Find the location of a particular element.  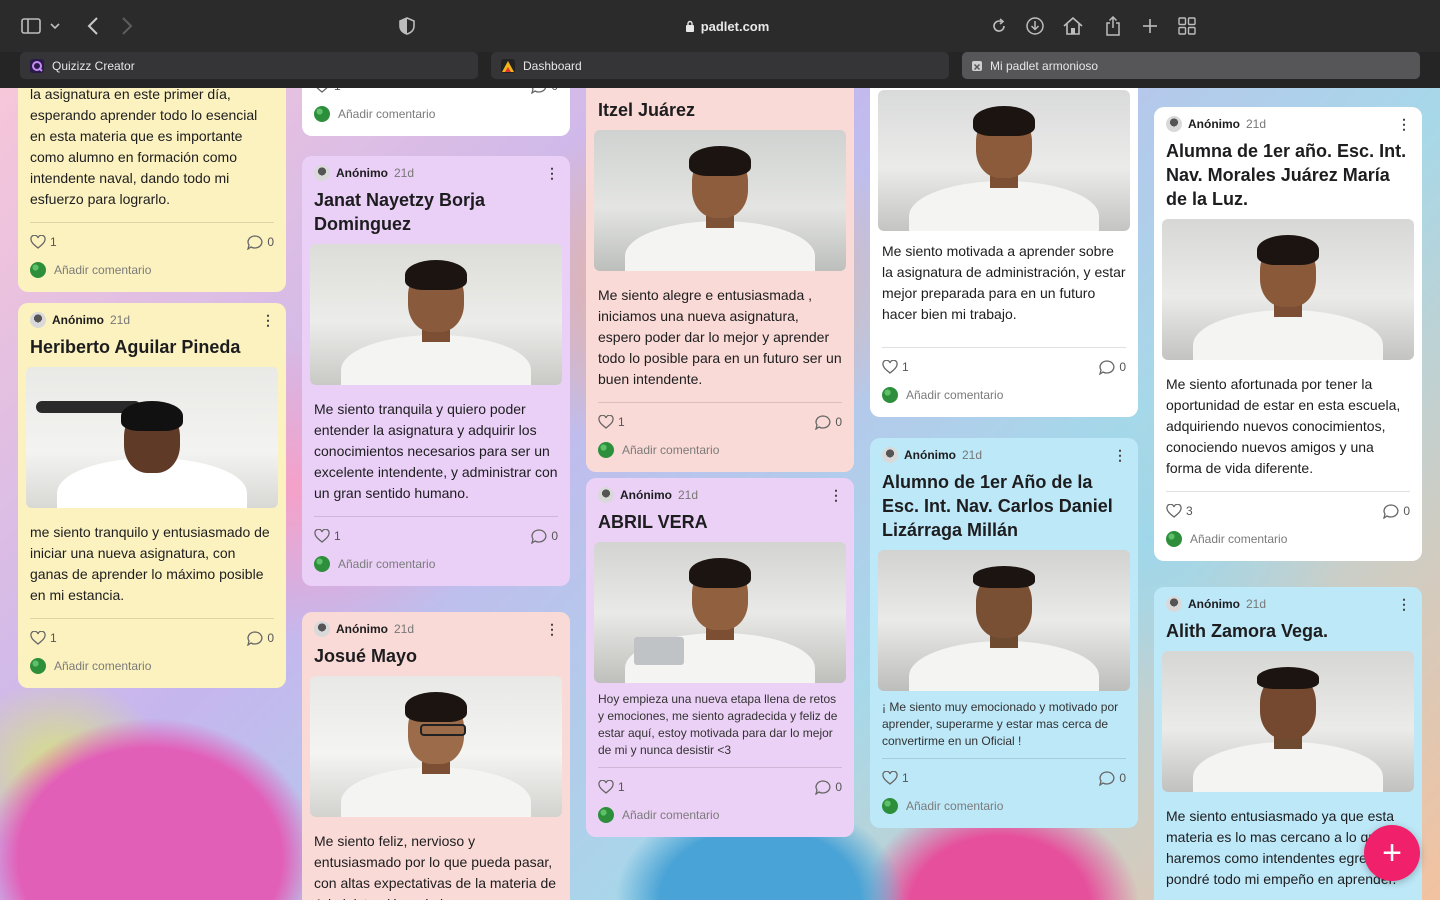

tab-label: Dashboard is located at coordinates (552, 65).